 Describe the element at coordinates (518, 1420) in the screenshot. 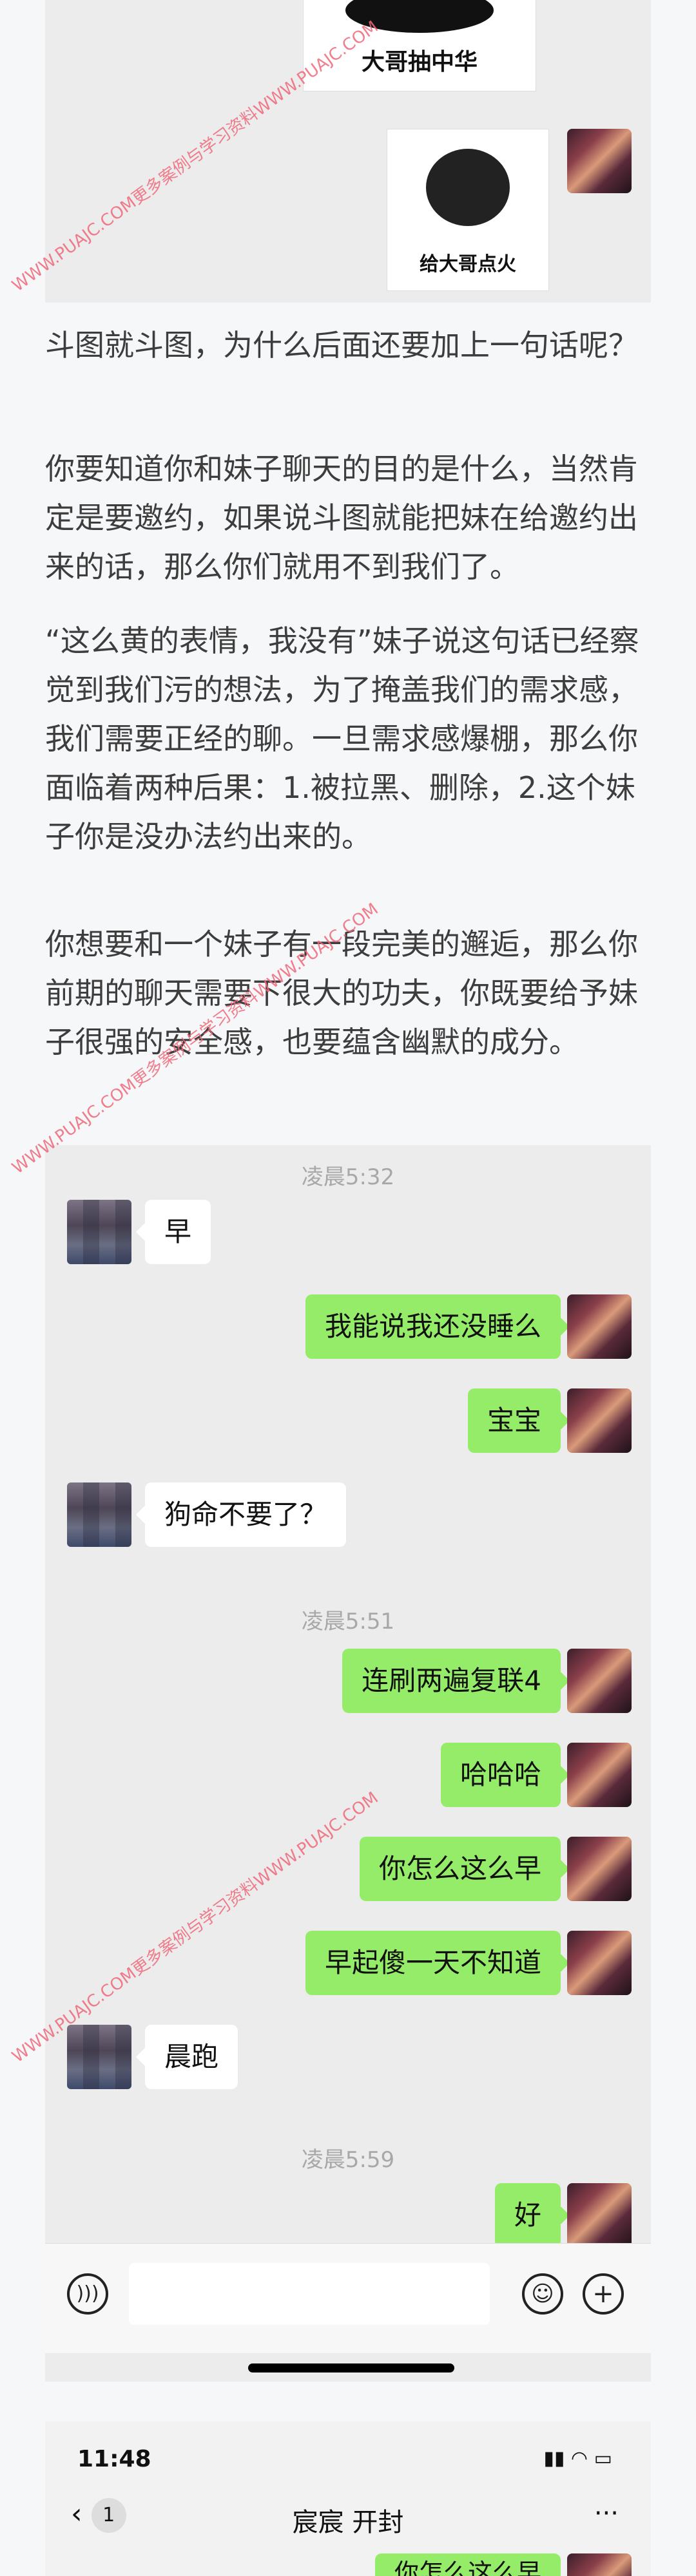

I see `message-bubble: 宝宝` at that location.